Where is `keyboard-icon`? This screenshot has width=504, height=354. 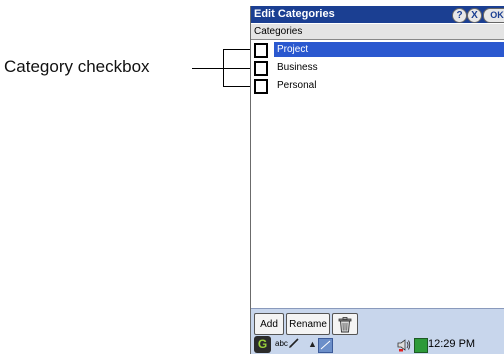
keyboard-icon is located at coordinates (325, 345).